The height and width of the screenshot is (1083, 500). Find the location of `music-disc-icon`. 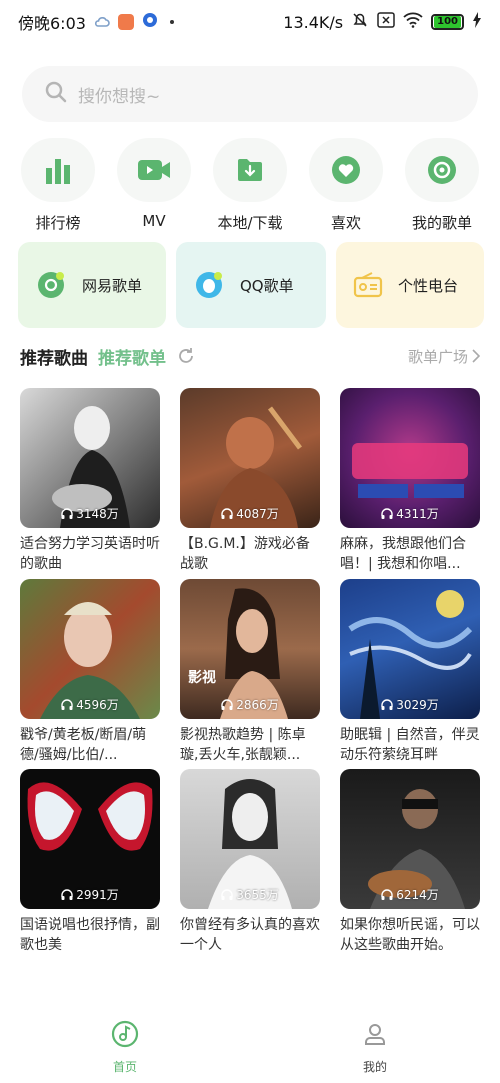

music-disc-icon is located at coordinates (125, 1034).